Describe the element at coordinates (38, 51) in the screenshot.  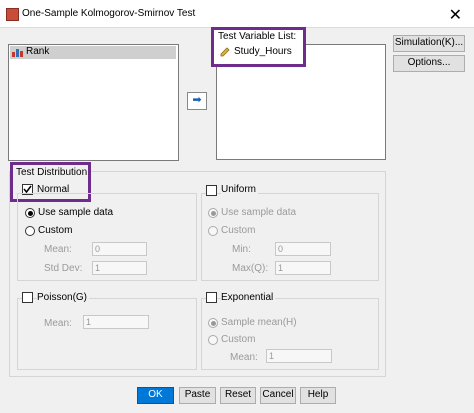
I see `list-item-label: Rank` at that location.